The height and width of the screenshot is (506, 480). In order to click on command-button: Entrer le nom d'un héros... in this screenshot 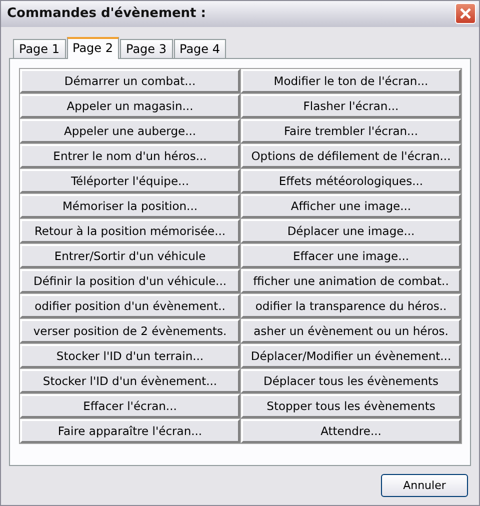, I will do `click(130, 156)`.